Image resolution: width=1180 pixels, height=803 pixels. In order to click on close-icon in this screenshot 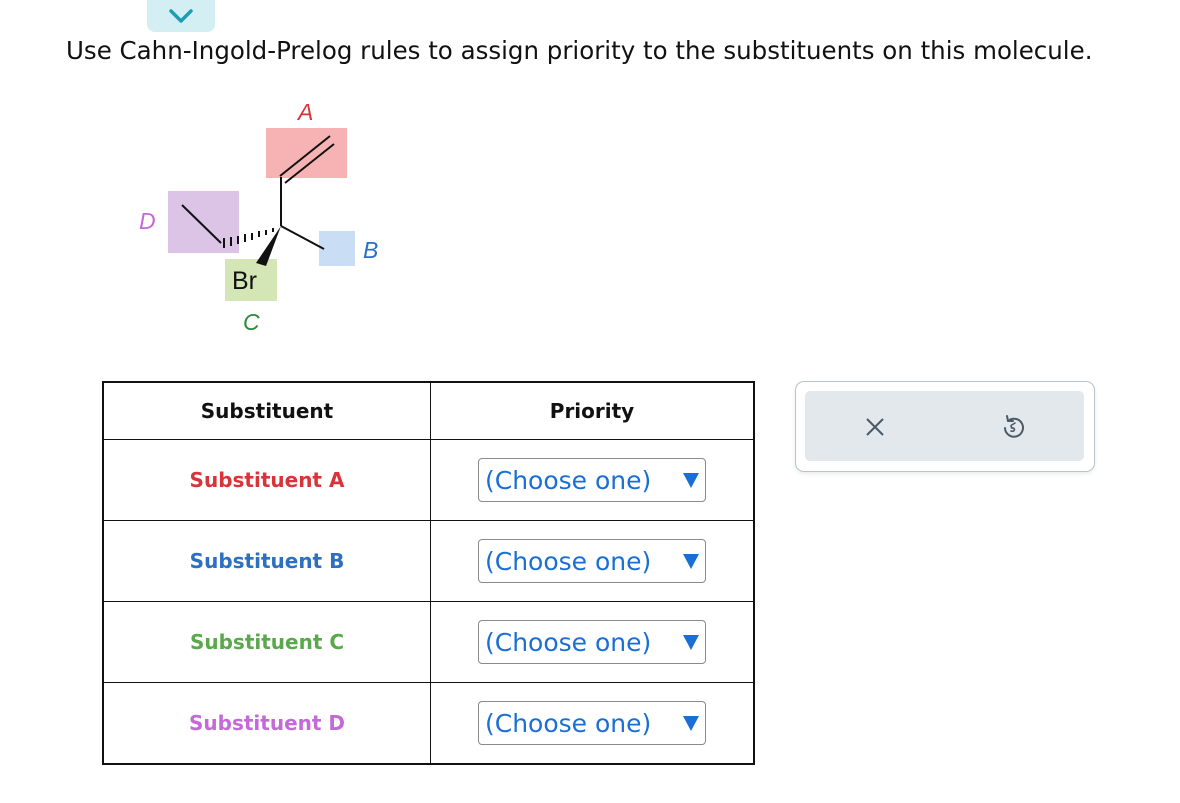, I will do `click(875, 427)`.